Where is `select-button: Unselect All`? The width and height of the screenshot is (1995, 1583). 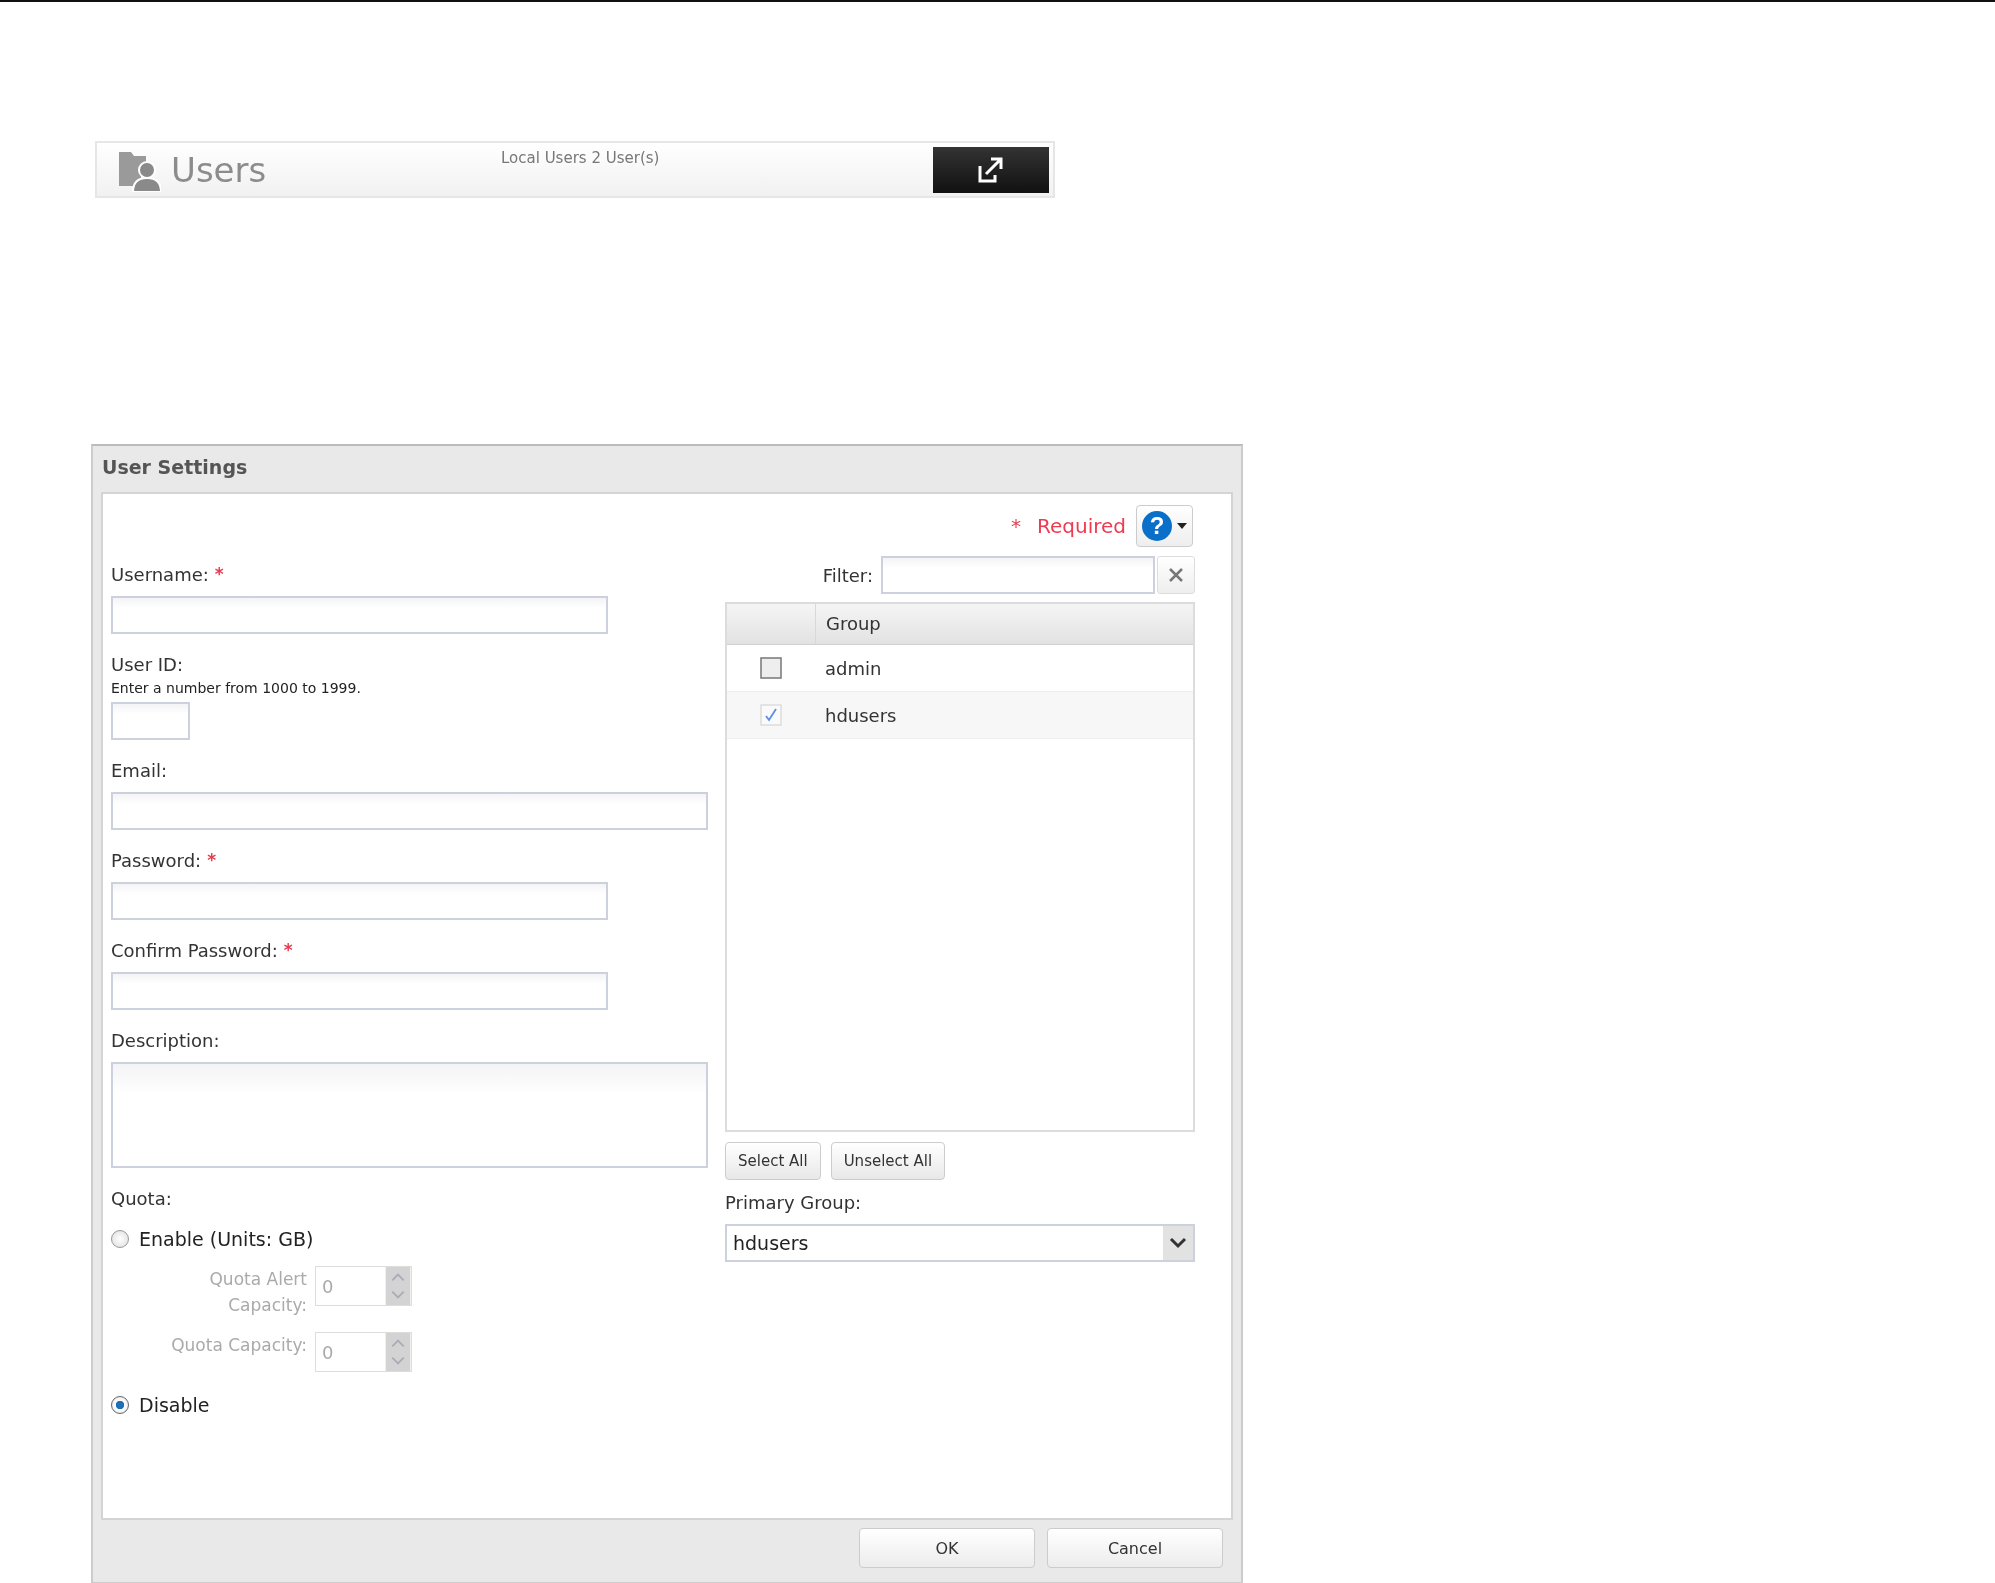
select-button: Unselect All is located at coordinates (888, 1161).